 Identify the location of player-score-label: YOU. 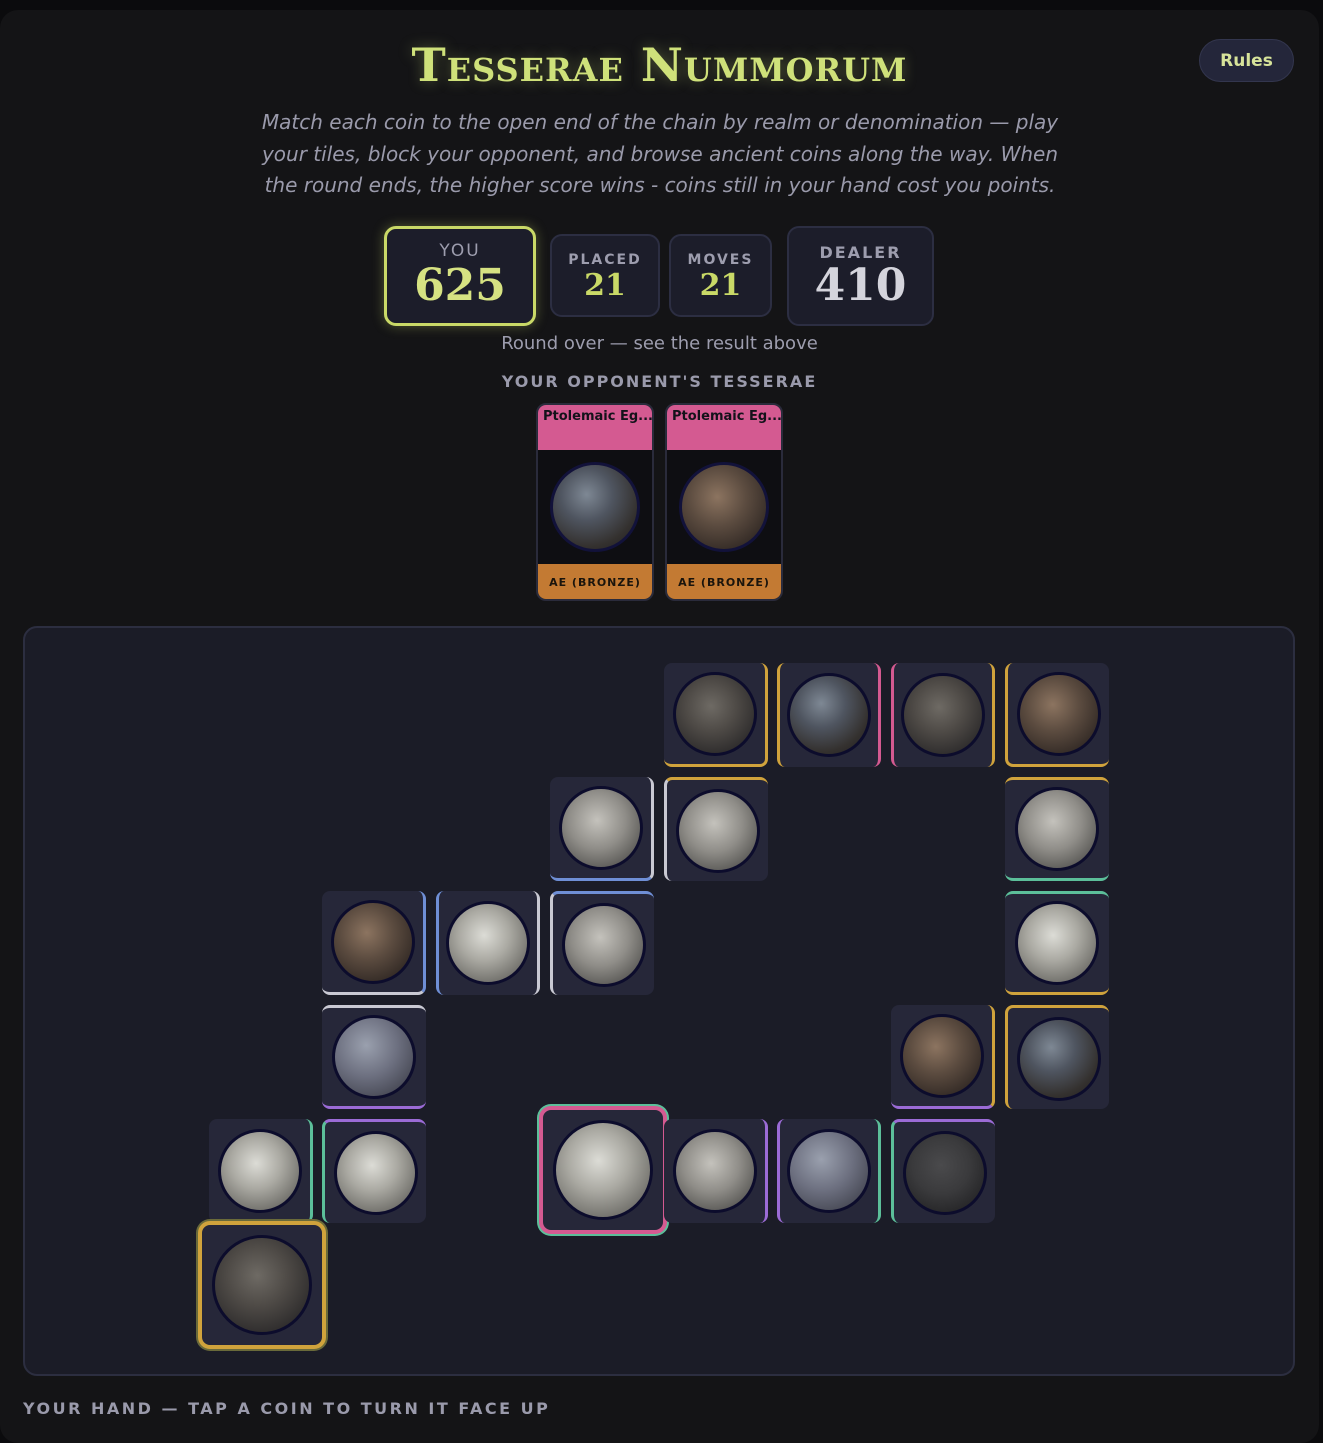
(460, 251).